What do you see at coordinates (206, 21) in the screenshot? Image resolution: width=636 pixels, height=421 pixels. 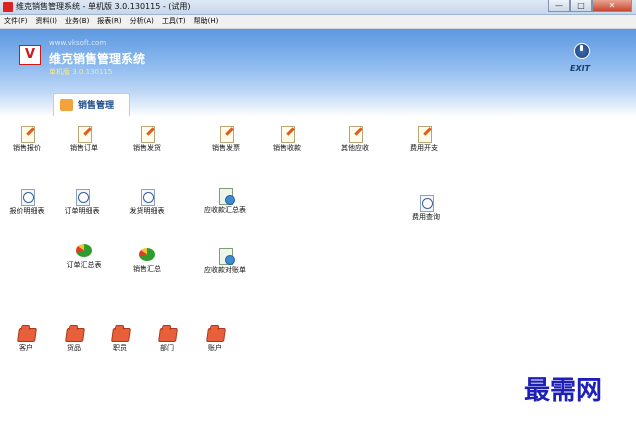 I see `menu-help: 帮助(H)` at bounding box center [206, 21].